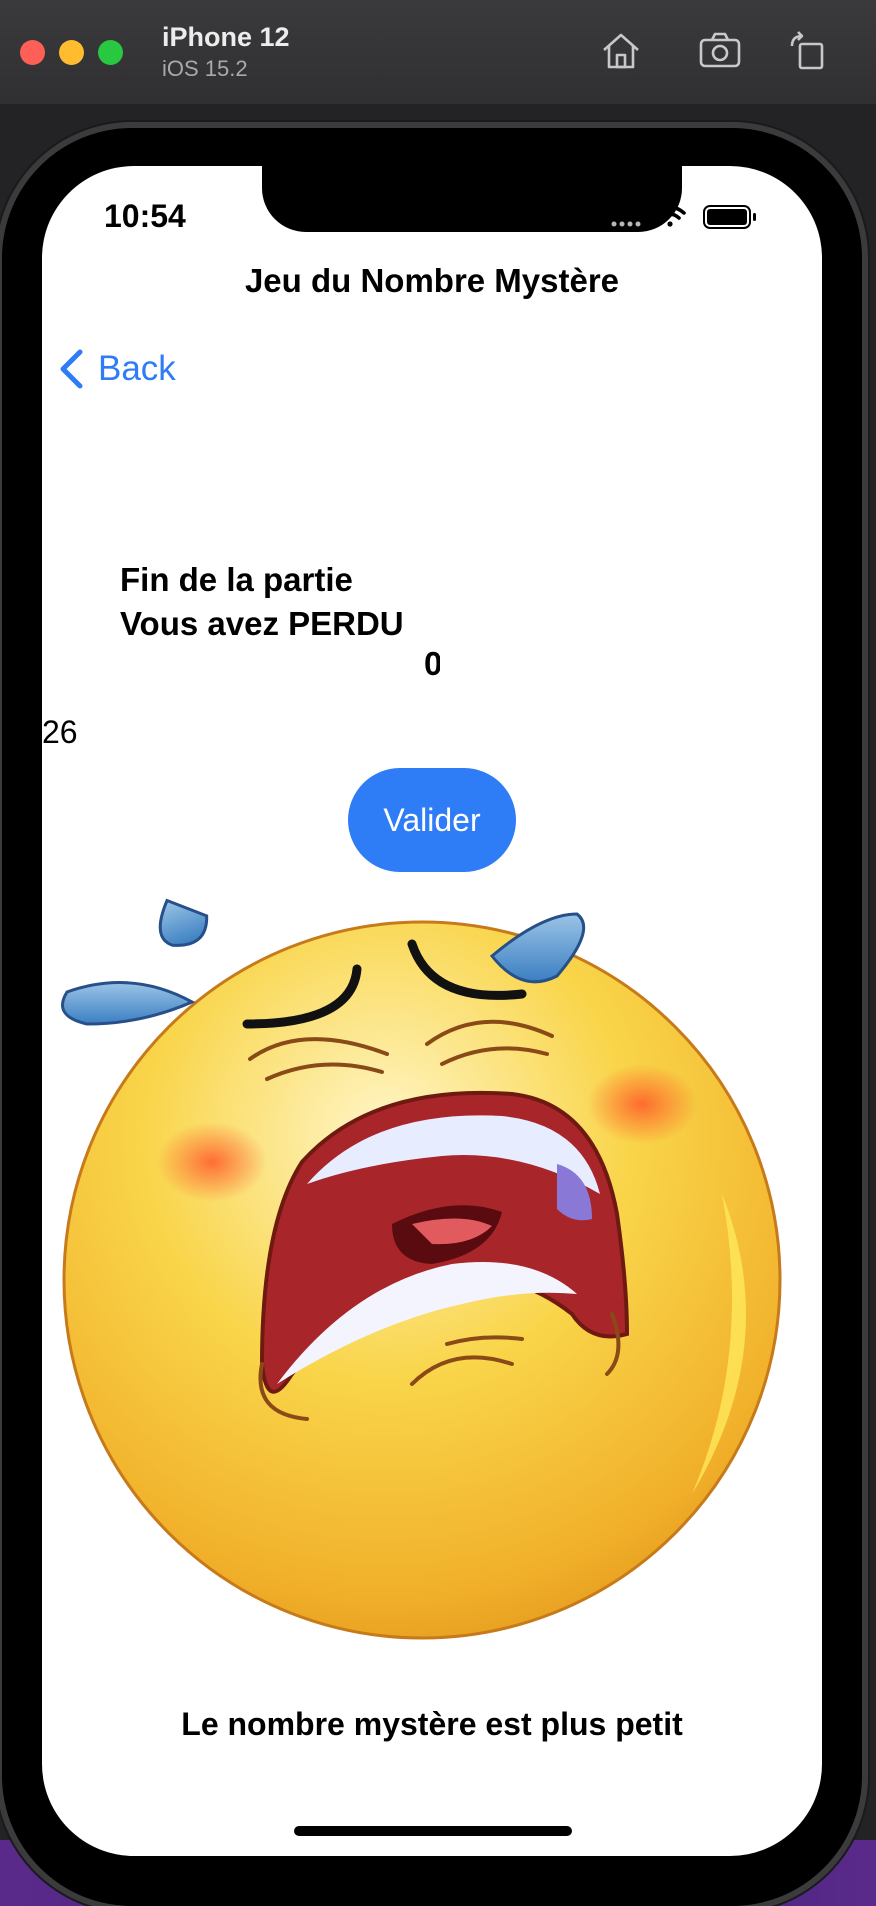 This screenshot has height=1906, width=876. What do you see at coordinates (60, 732) in the screenshot?
I see `number-input: 26` at bounding box center [60, 732].